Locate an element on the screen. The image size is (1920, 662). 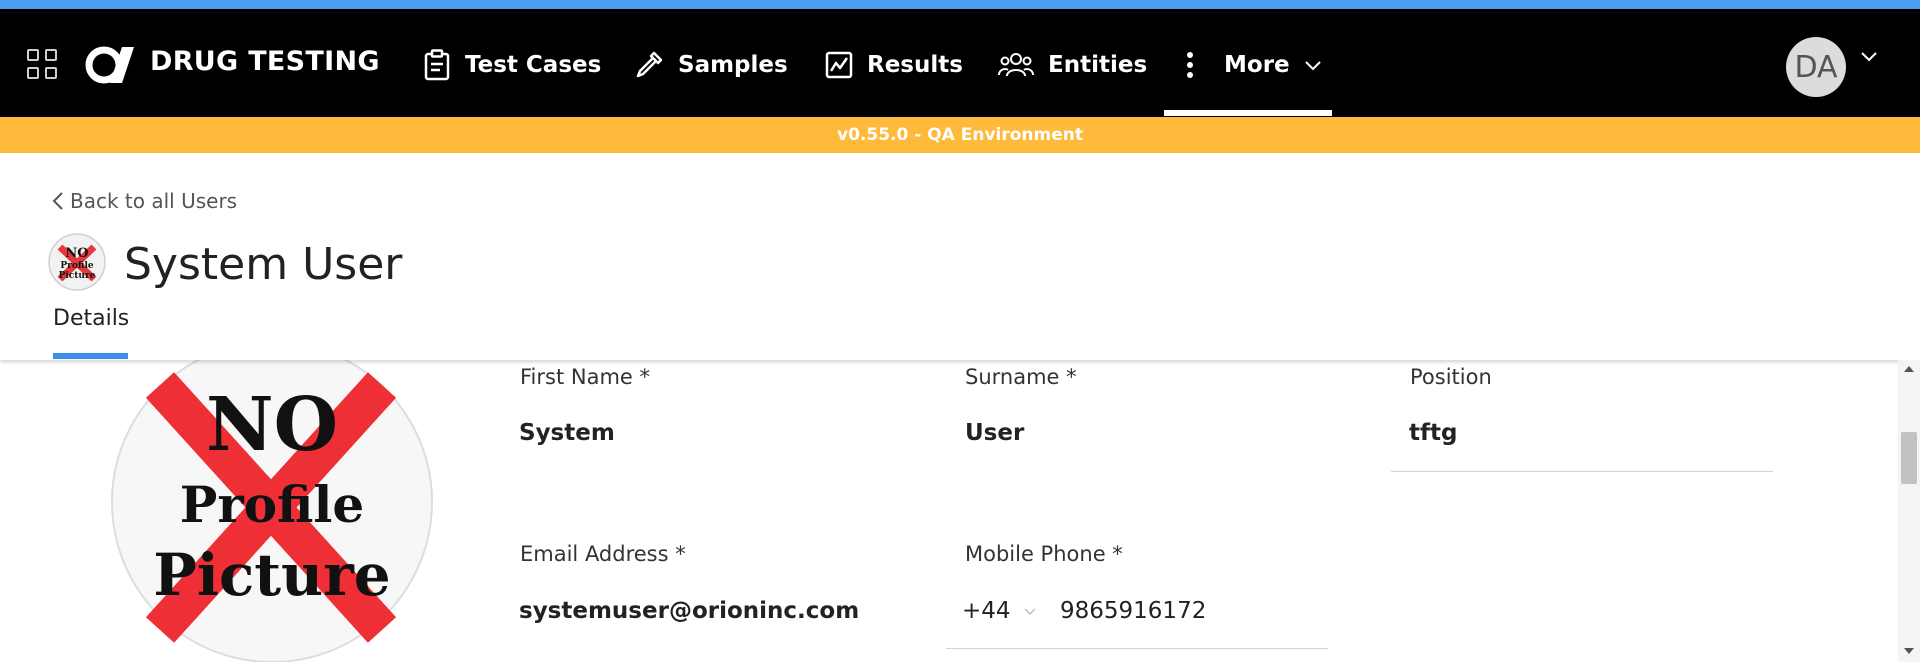
active-nav-indicator is located at coordinates (1248, 113).